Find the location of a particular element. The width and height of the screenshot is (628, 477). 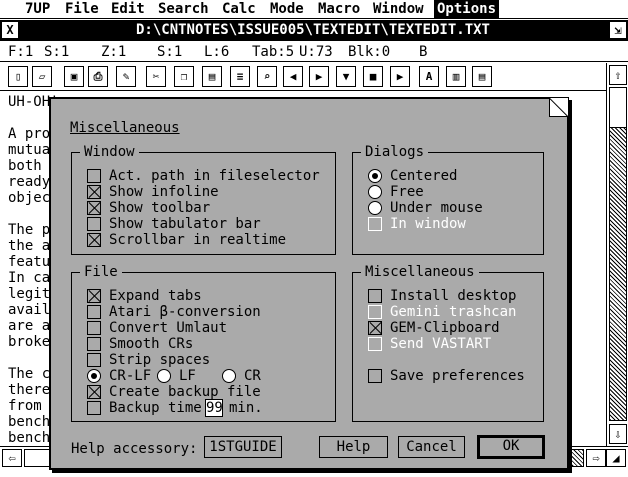

infoline: F:1 S:1 Z:1 S:1 L:6 Tab:5 U:73 Blk:0 B is located at coordinates (314, 52).